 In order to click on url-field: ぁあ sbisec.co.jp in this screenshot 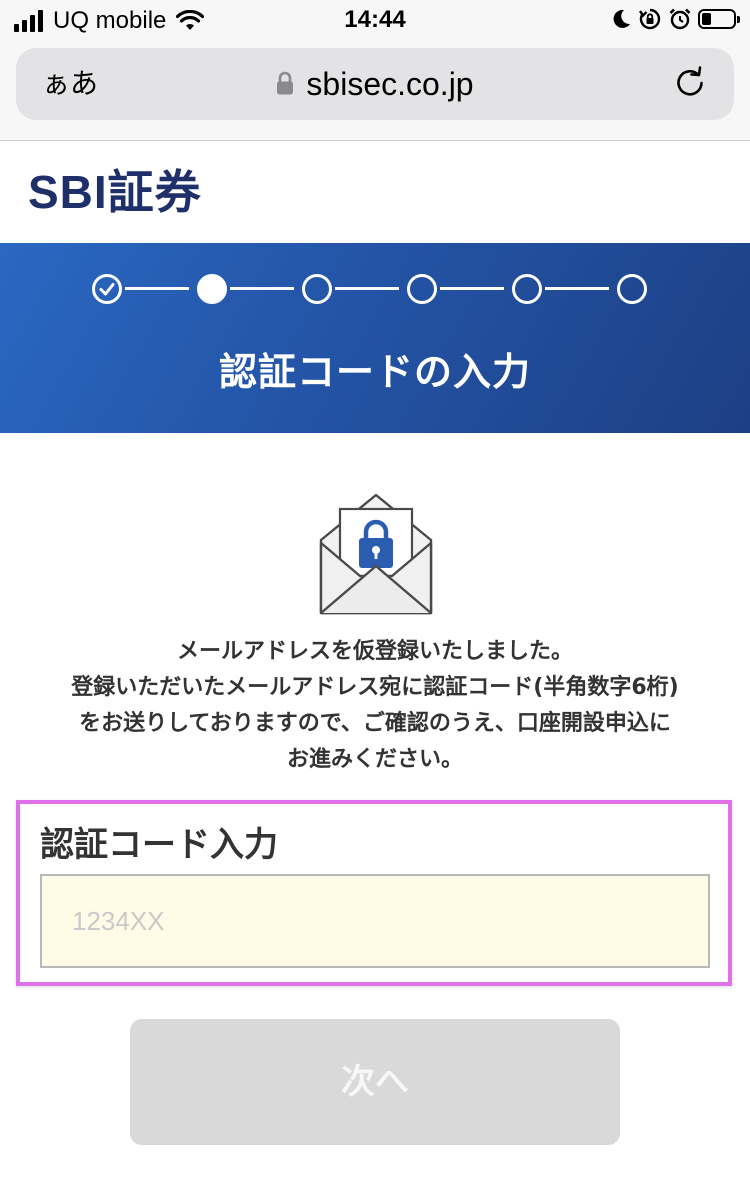, I will do `click(375, 84)`.